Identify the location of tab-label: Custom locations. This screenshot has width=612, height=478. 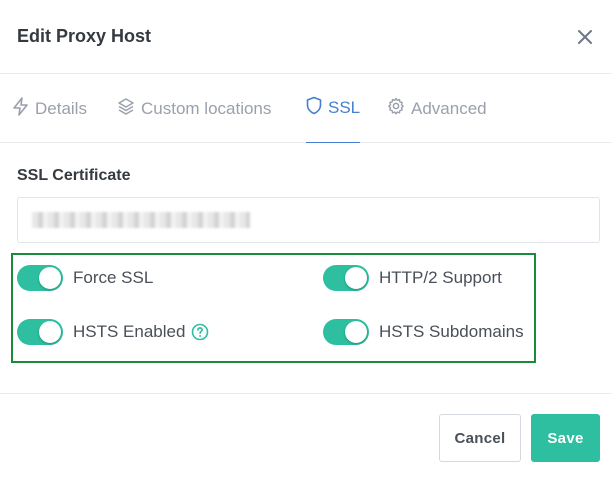
(206, 108).